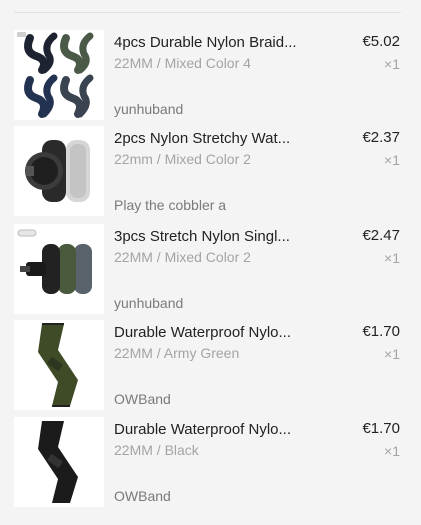 Image resolution: width=421 pixels, height=525 pixels. I want to click on store-name: Play the cobbler a, so click(170, 205).